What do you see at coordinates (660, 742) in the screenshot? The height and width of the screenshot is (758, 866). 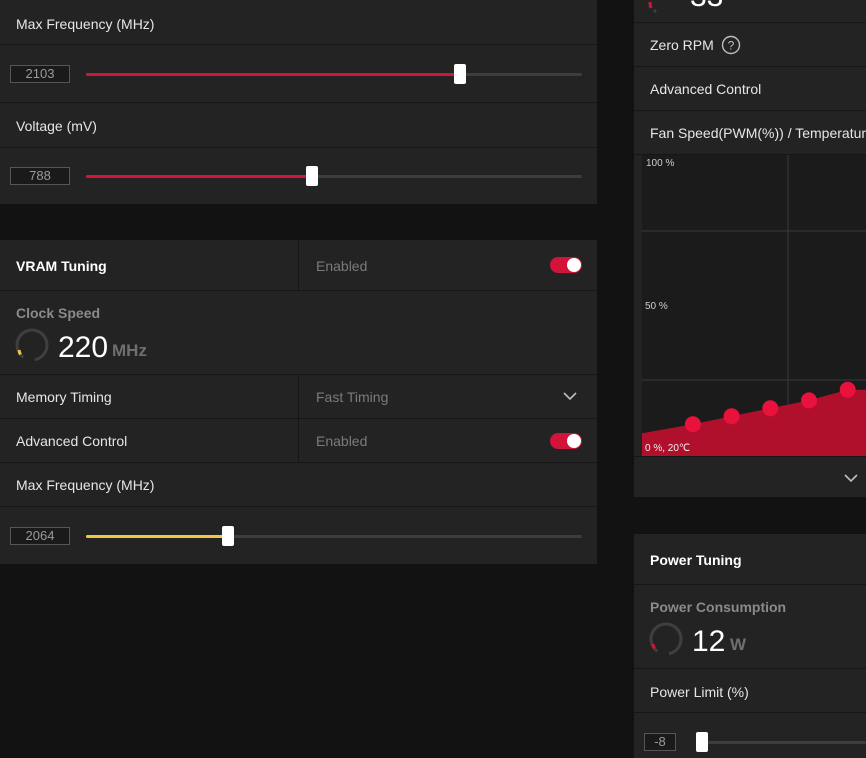 I see `power-limit-input: -8` at bounding box center [660, 742].